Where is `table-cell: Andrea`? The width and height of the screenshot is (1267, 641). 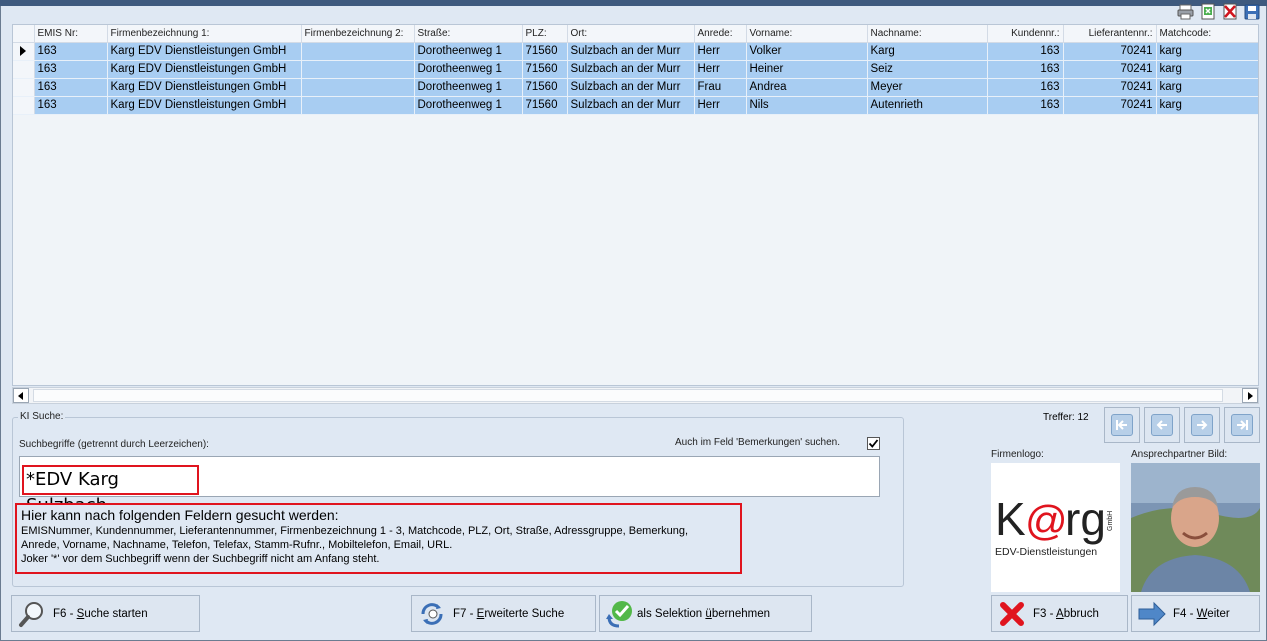
table-cell: Andrea is located at coordinates (807, 87).